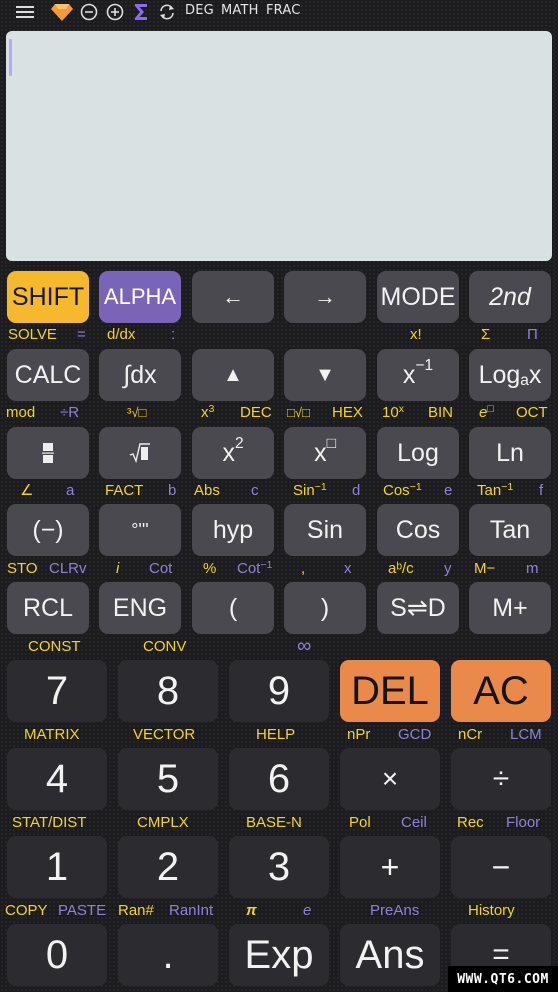 The height and width of the screenshot is (992, 558). What do you see at coordinates (390, 412) in the screenshot?
I see `ten-base: 10` at bounding box center [390, 412].